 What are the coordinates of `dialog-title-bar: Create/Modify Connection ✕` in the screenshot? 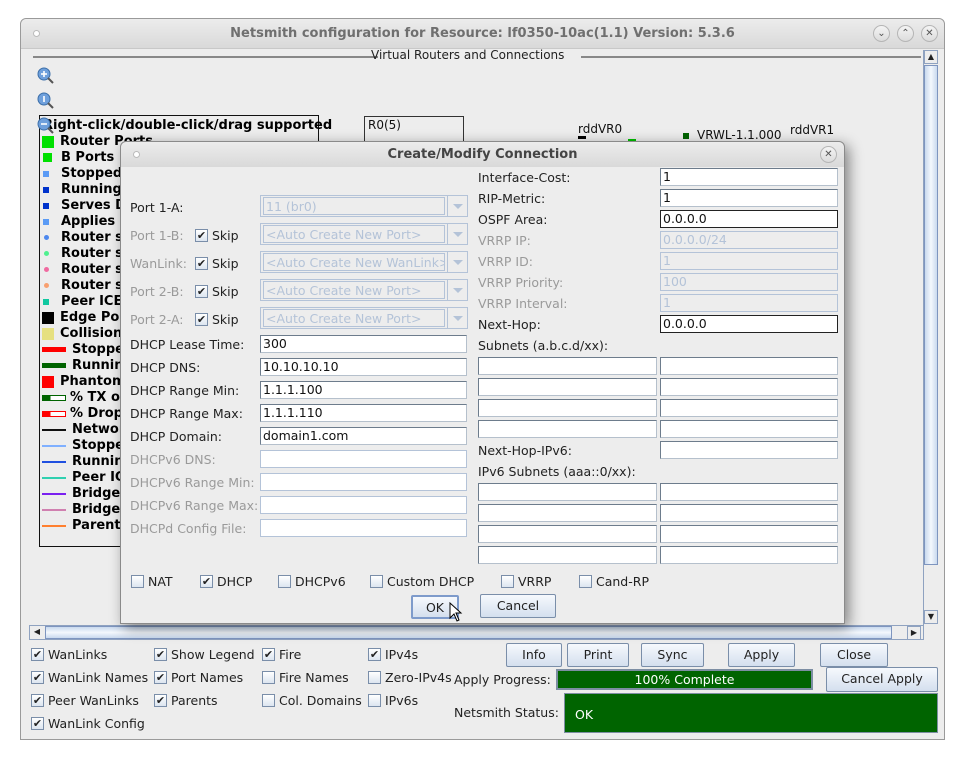 It's located at (482, 154).